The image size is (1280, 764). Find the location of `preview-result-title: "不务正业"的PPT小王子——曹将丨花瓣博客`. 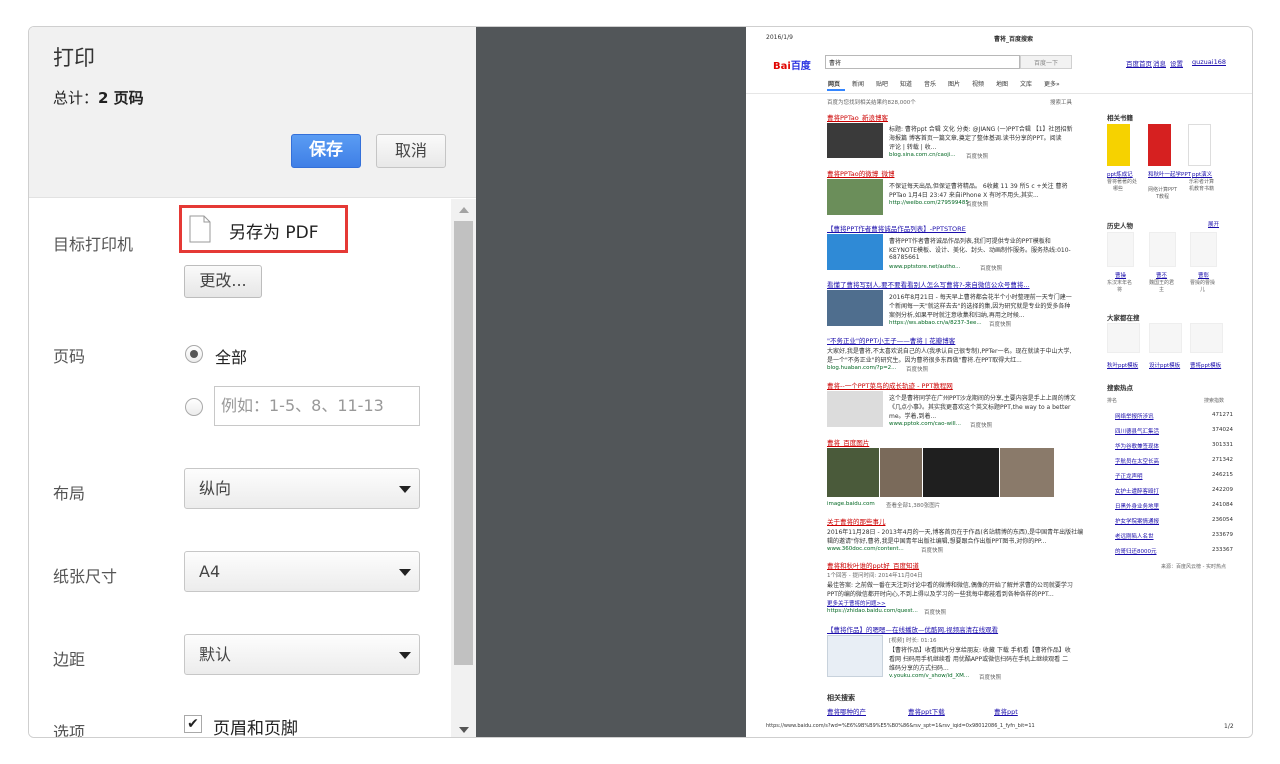

preview-result-title: "不务正业"的PPT小王子——曹将丨花瓣博客 is located at coordinates (891, 341).